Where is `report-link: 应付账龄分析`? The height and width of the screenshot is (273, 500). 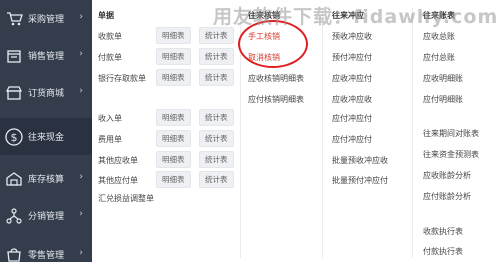 report-link: 应付账龄分析 is located at coordinates (447, 196).